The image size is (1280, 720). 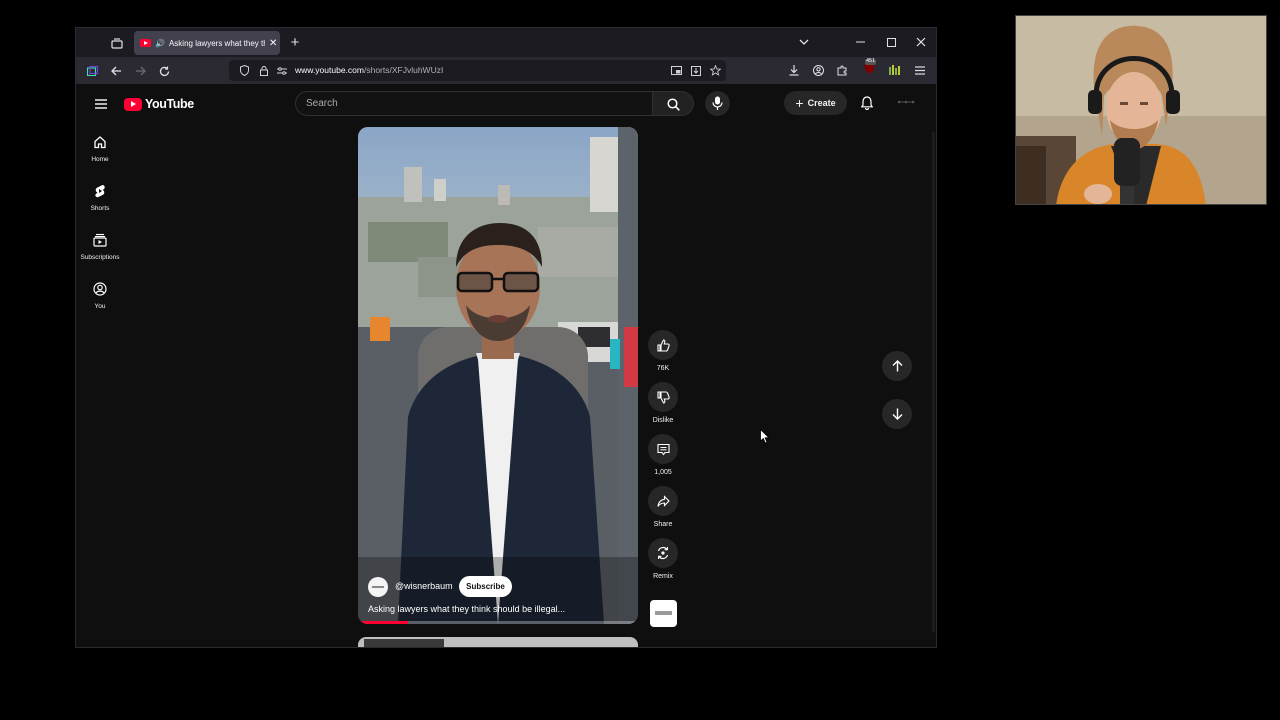 What do you see at coordinates (295, 42) in the screenshot?
I see `new-tab-button: +` at bounding box center [295, 42].